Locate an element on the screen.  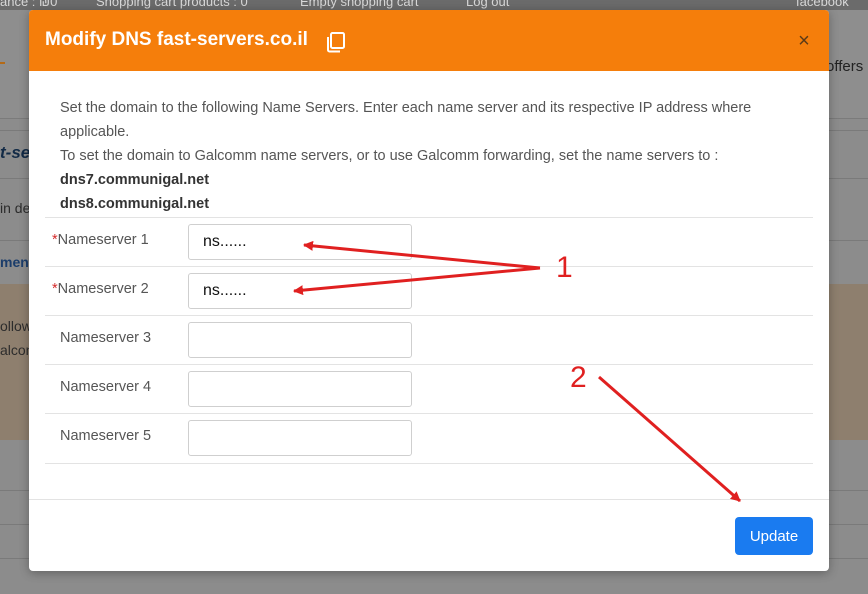
copy-icon is located at coordinates (336, 42).